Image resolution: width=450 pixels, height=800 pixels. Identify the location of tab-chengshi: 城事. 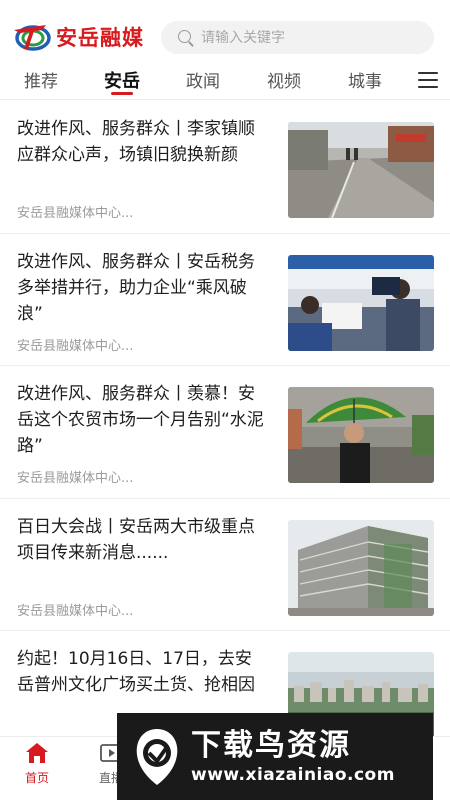
(365, 80).